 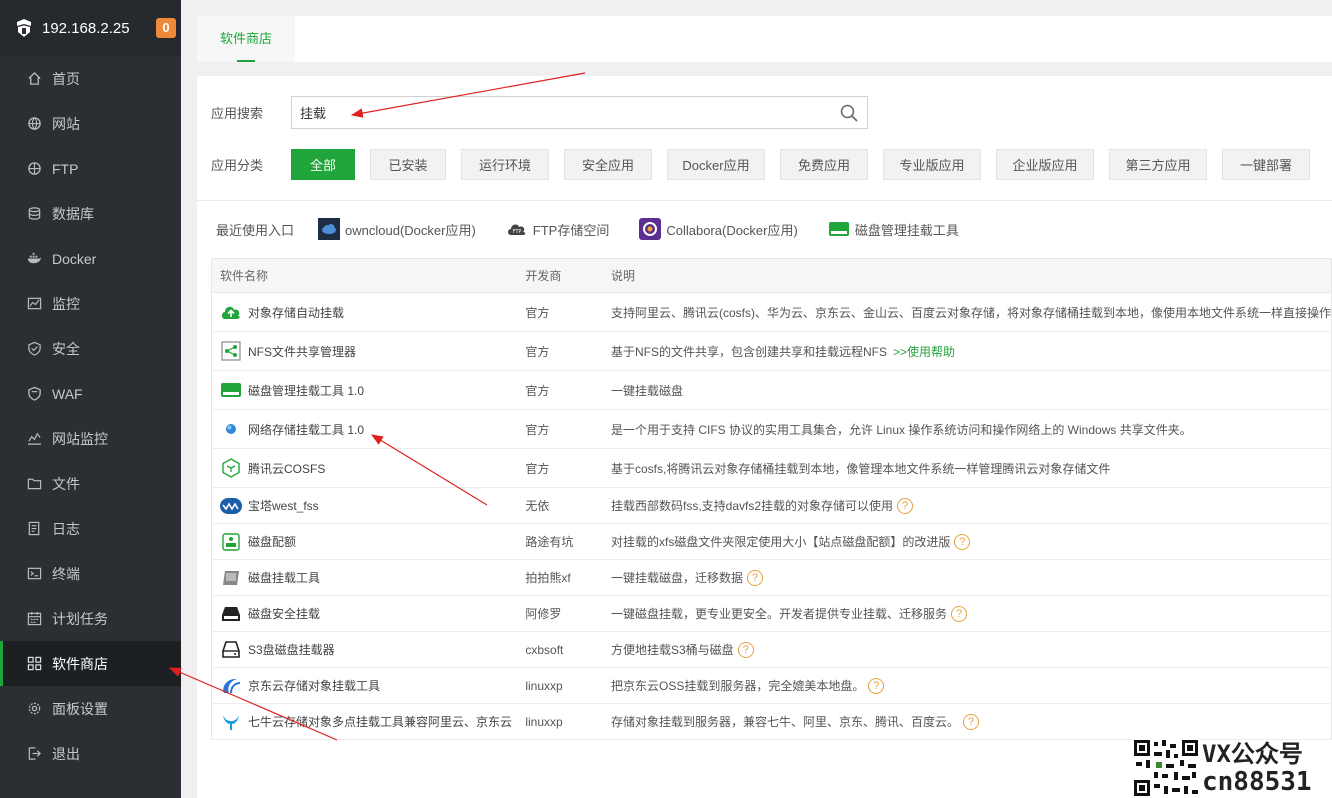 What do you see at coordinates (90, 303) in the screenshot?
I see `sidebar-item-monitor: 监控` at bounding box center [90, 303].